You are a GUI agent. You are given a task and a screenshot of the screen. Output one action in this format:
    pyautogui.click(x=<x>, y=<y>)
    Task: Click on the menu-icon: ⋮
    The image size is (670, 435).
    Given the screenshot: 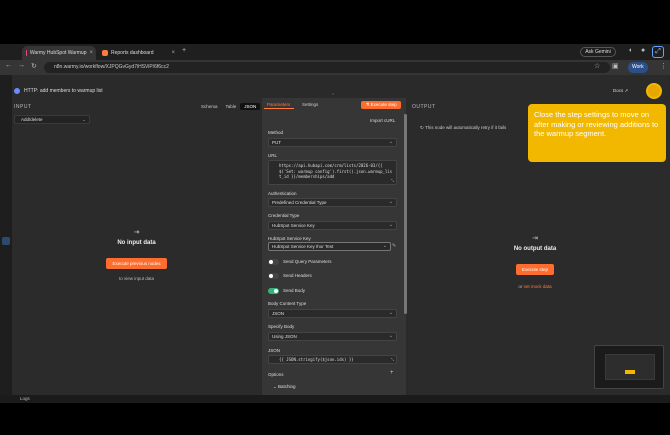 What is the action you would take?
    pyautogui.click(x=663, y=66)
    